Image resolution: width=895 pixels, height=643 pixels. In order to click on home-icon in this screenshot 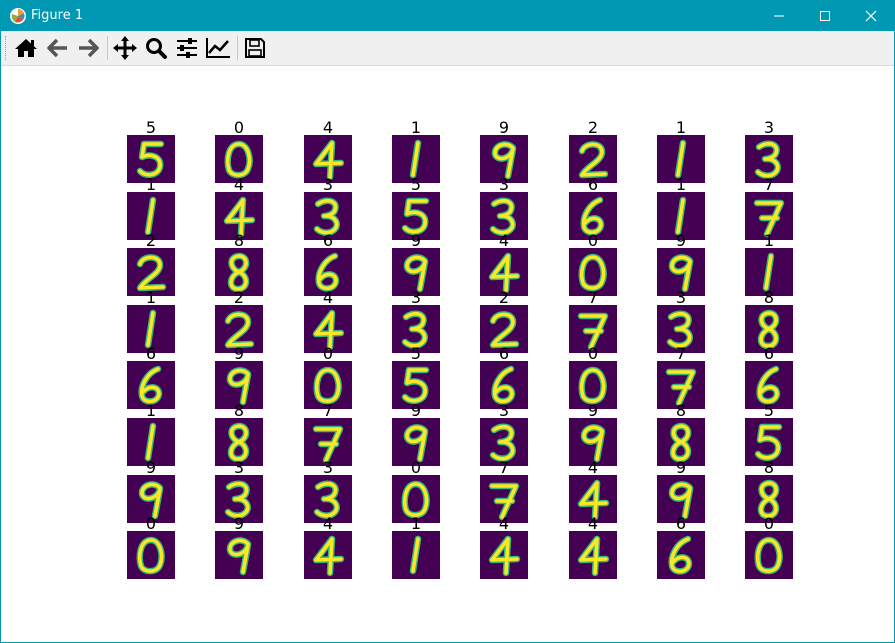, I will do `click(26, 48)`.